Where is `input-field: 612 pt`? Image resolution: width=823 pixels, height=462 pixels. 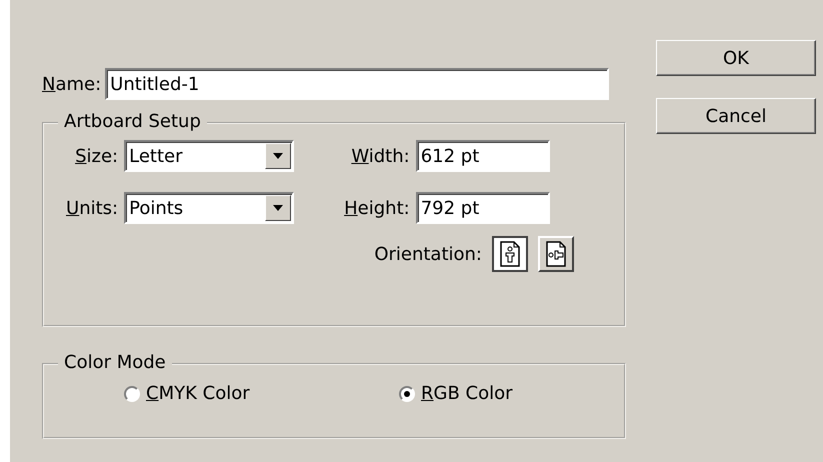
input-field: 612 pt is located at coordinates (483, 156).